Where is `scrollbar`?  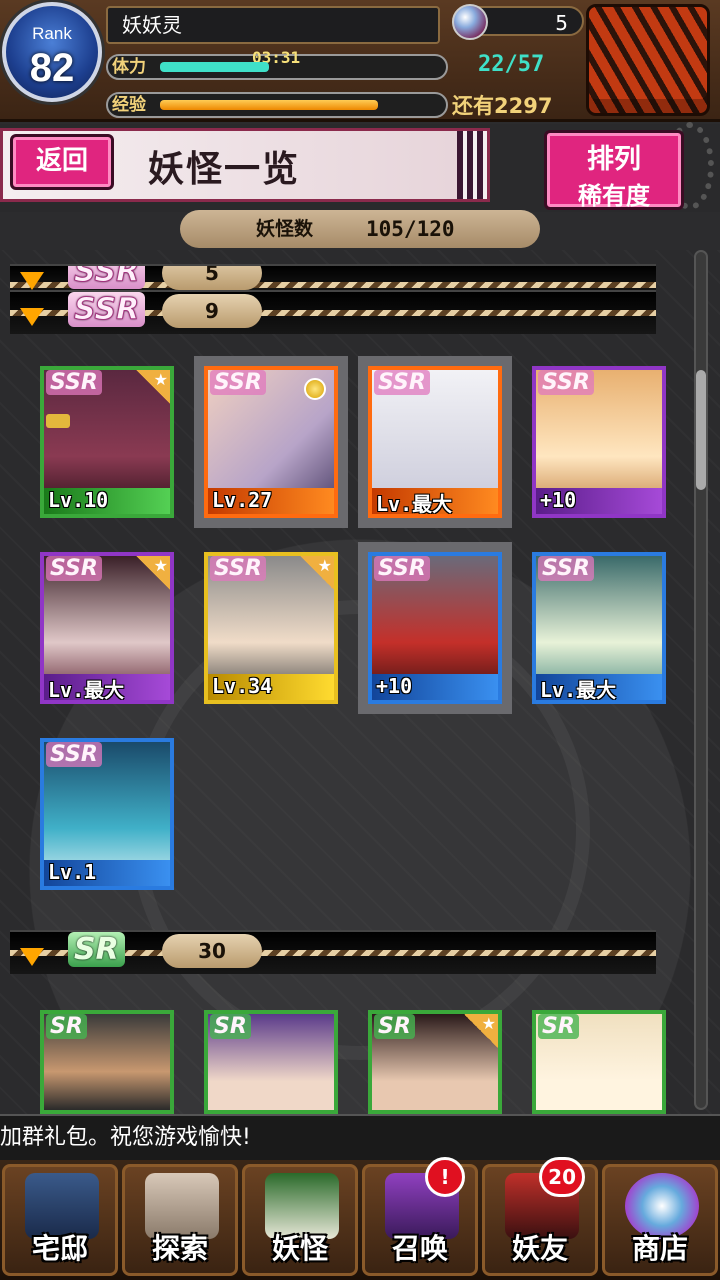 scrollbar is located at coordinates (701, 680).